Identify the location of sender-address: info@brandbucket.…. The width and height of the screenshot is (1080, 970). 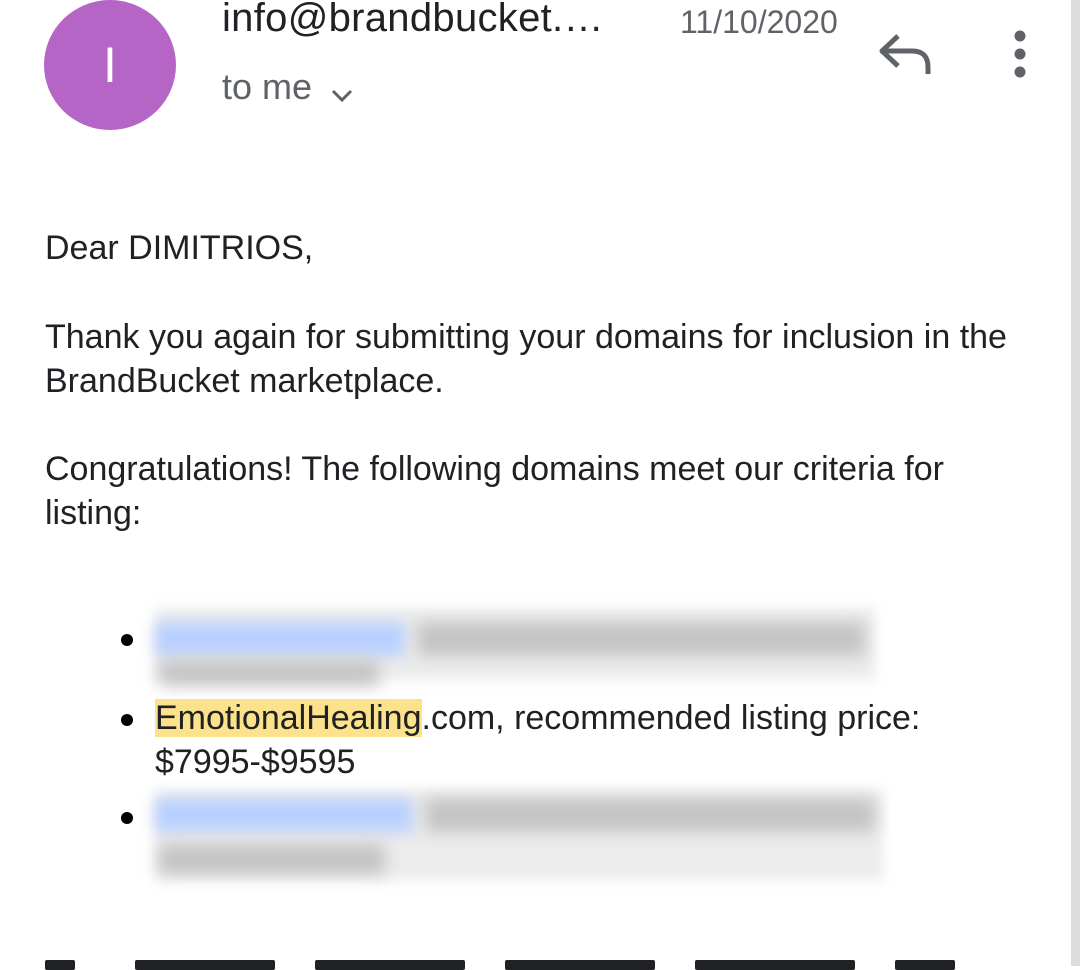
(413, 20).